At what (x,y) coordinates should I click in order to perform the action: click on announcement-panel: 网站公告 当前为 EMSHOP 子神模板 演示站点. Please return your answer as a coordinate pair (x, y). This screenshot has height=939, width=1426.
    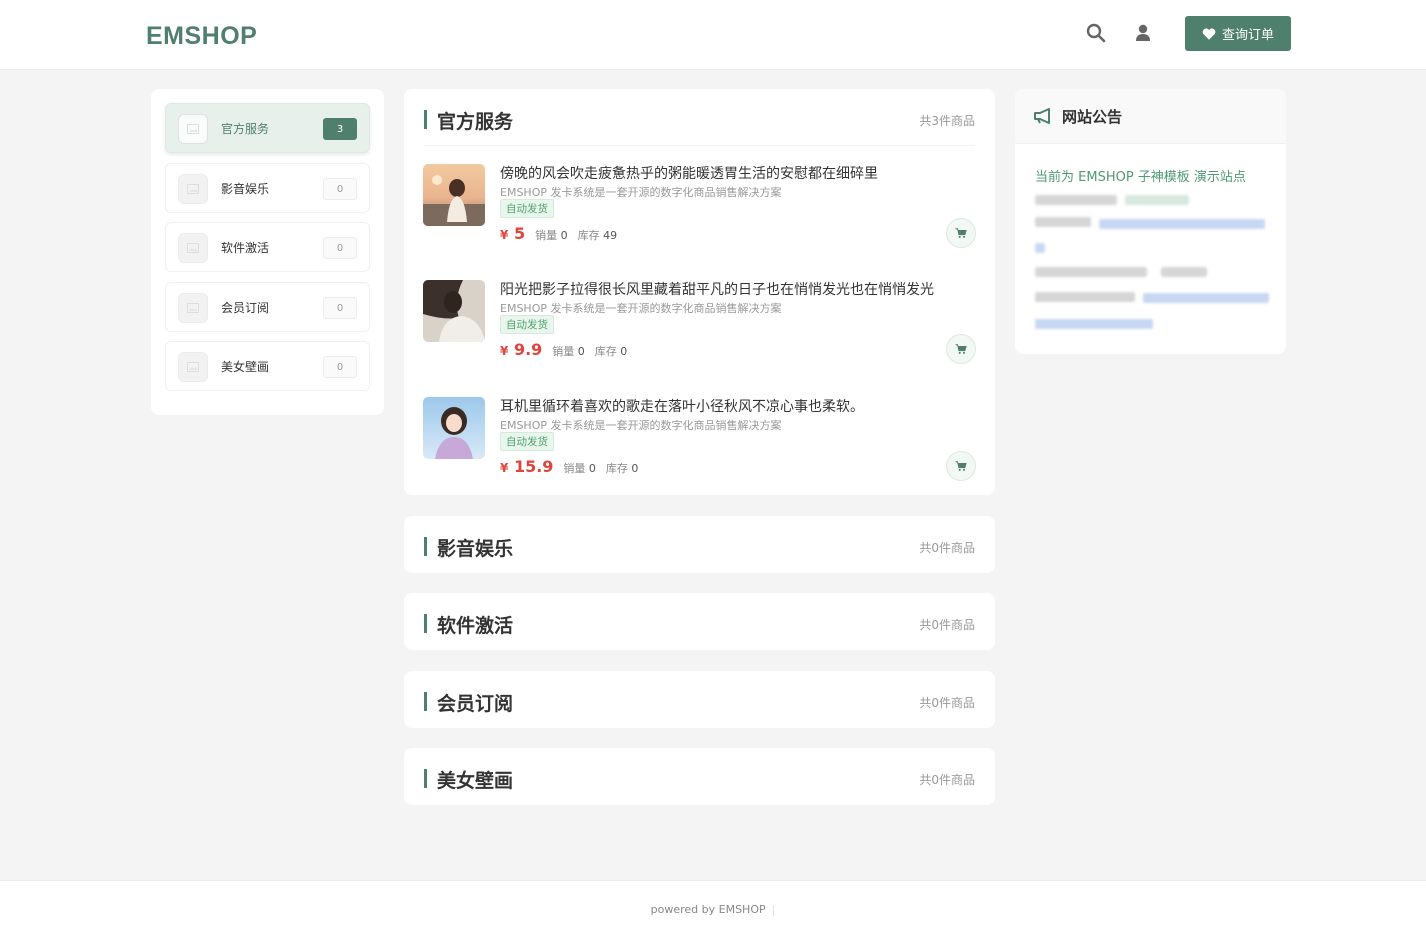
    Looking at the image, I should click on (1150, 221).